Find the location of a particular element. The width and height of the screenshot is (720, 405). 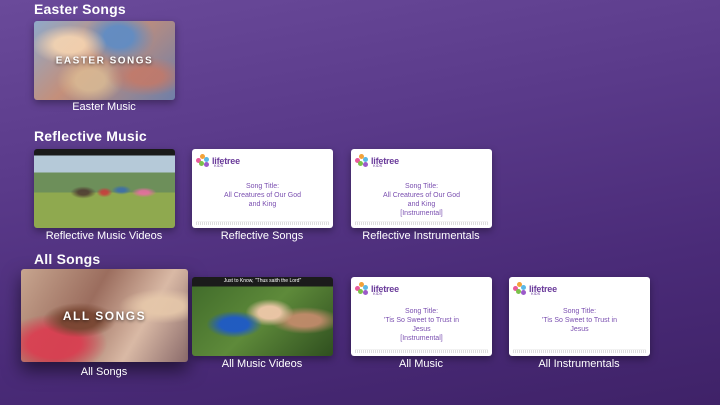

caption-reflective-instrumentals: Reflective Instrumentals is located at coordinates (421, 236).